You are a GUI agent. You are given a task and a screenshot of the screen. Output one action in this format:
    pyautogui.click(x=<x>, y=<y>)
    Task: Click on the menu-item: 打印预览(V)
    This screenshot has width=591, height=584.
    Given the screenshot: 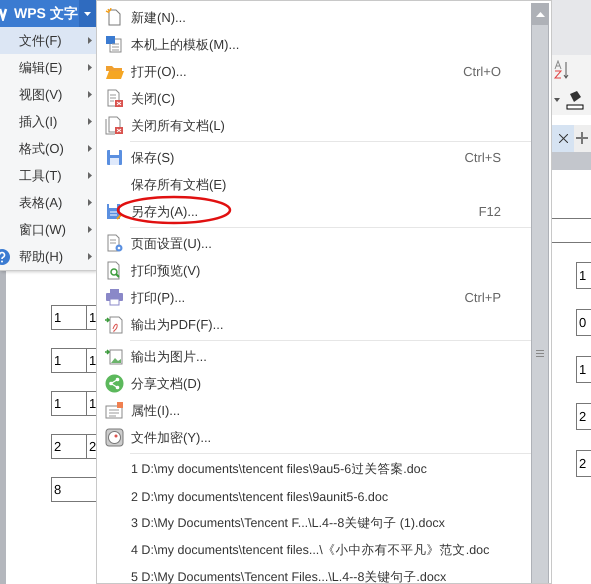 What is the action you would take?
    pyautogui.click(x=314, y=270)
    